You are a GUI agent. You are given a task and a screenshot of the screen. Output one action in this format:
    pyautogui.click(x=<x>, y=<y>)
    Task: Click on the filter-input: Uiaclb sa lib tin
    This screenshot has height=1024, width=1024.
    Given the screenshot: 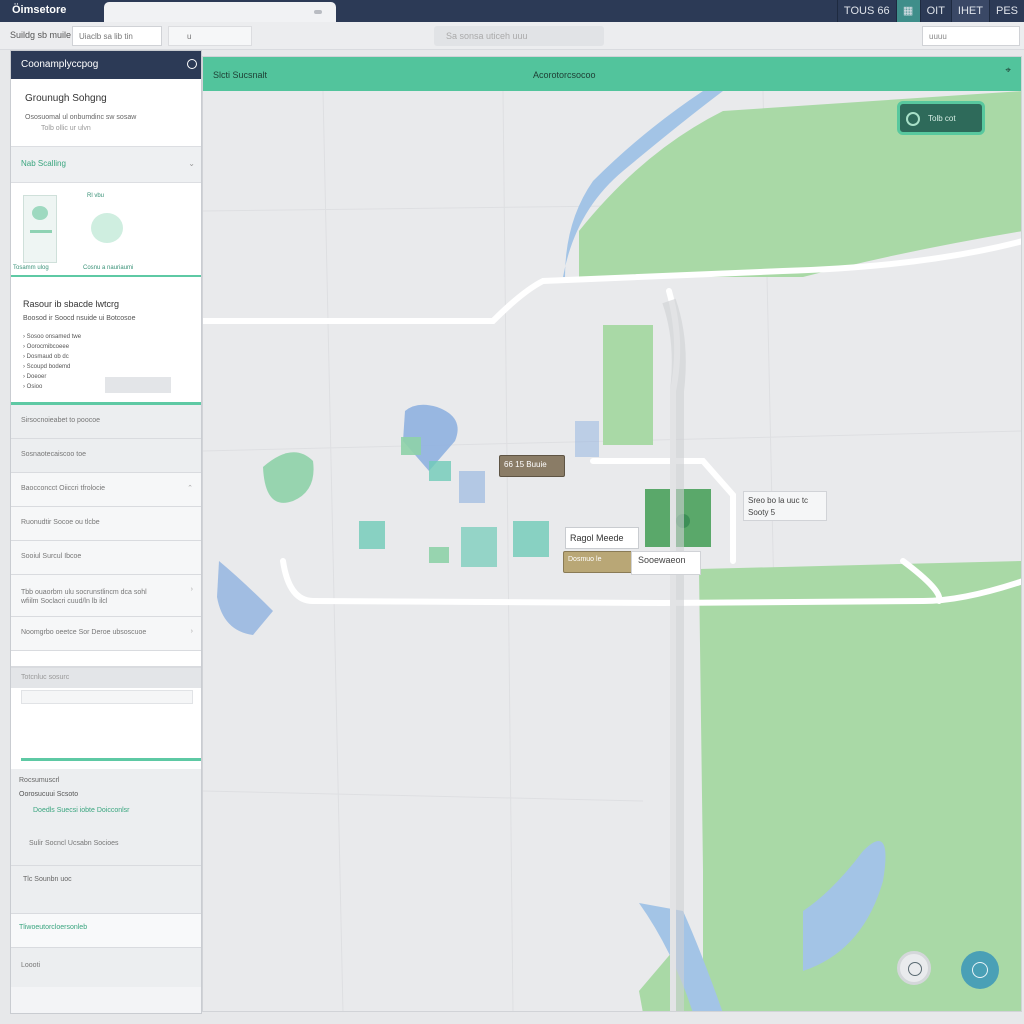 What is the action you would take?
    pyautogui.click(x=117, y=36)
    